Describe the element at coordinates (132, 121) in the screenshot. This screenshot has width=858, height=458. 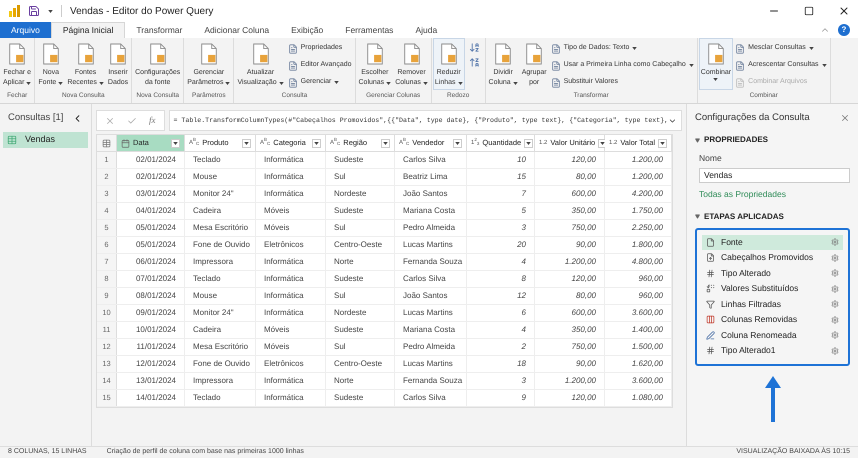
I see `check-icon` at that location.